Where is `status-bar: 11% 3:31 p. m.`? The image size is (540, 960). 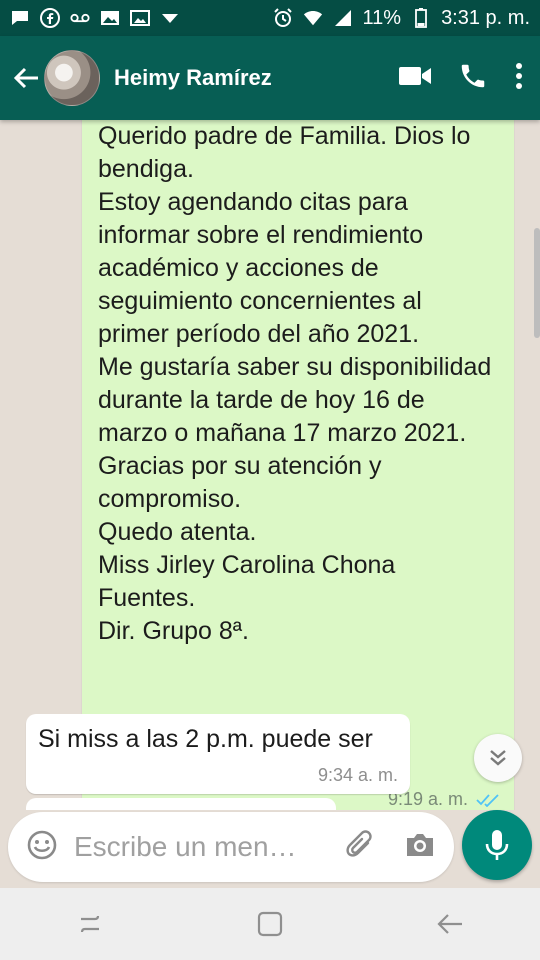 status-bar: 11% 3:31 p. m. is located at coordinates (270, 18).